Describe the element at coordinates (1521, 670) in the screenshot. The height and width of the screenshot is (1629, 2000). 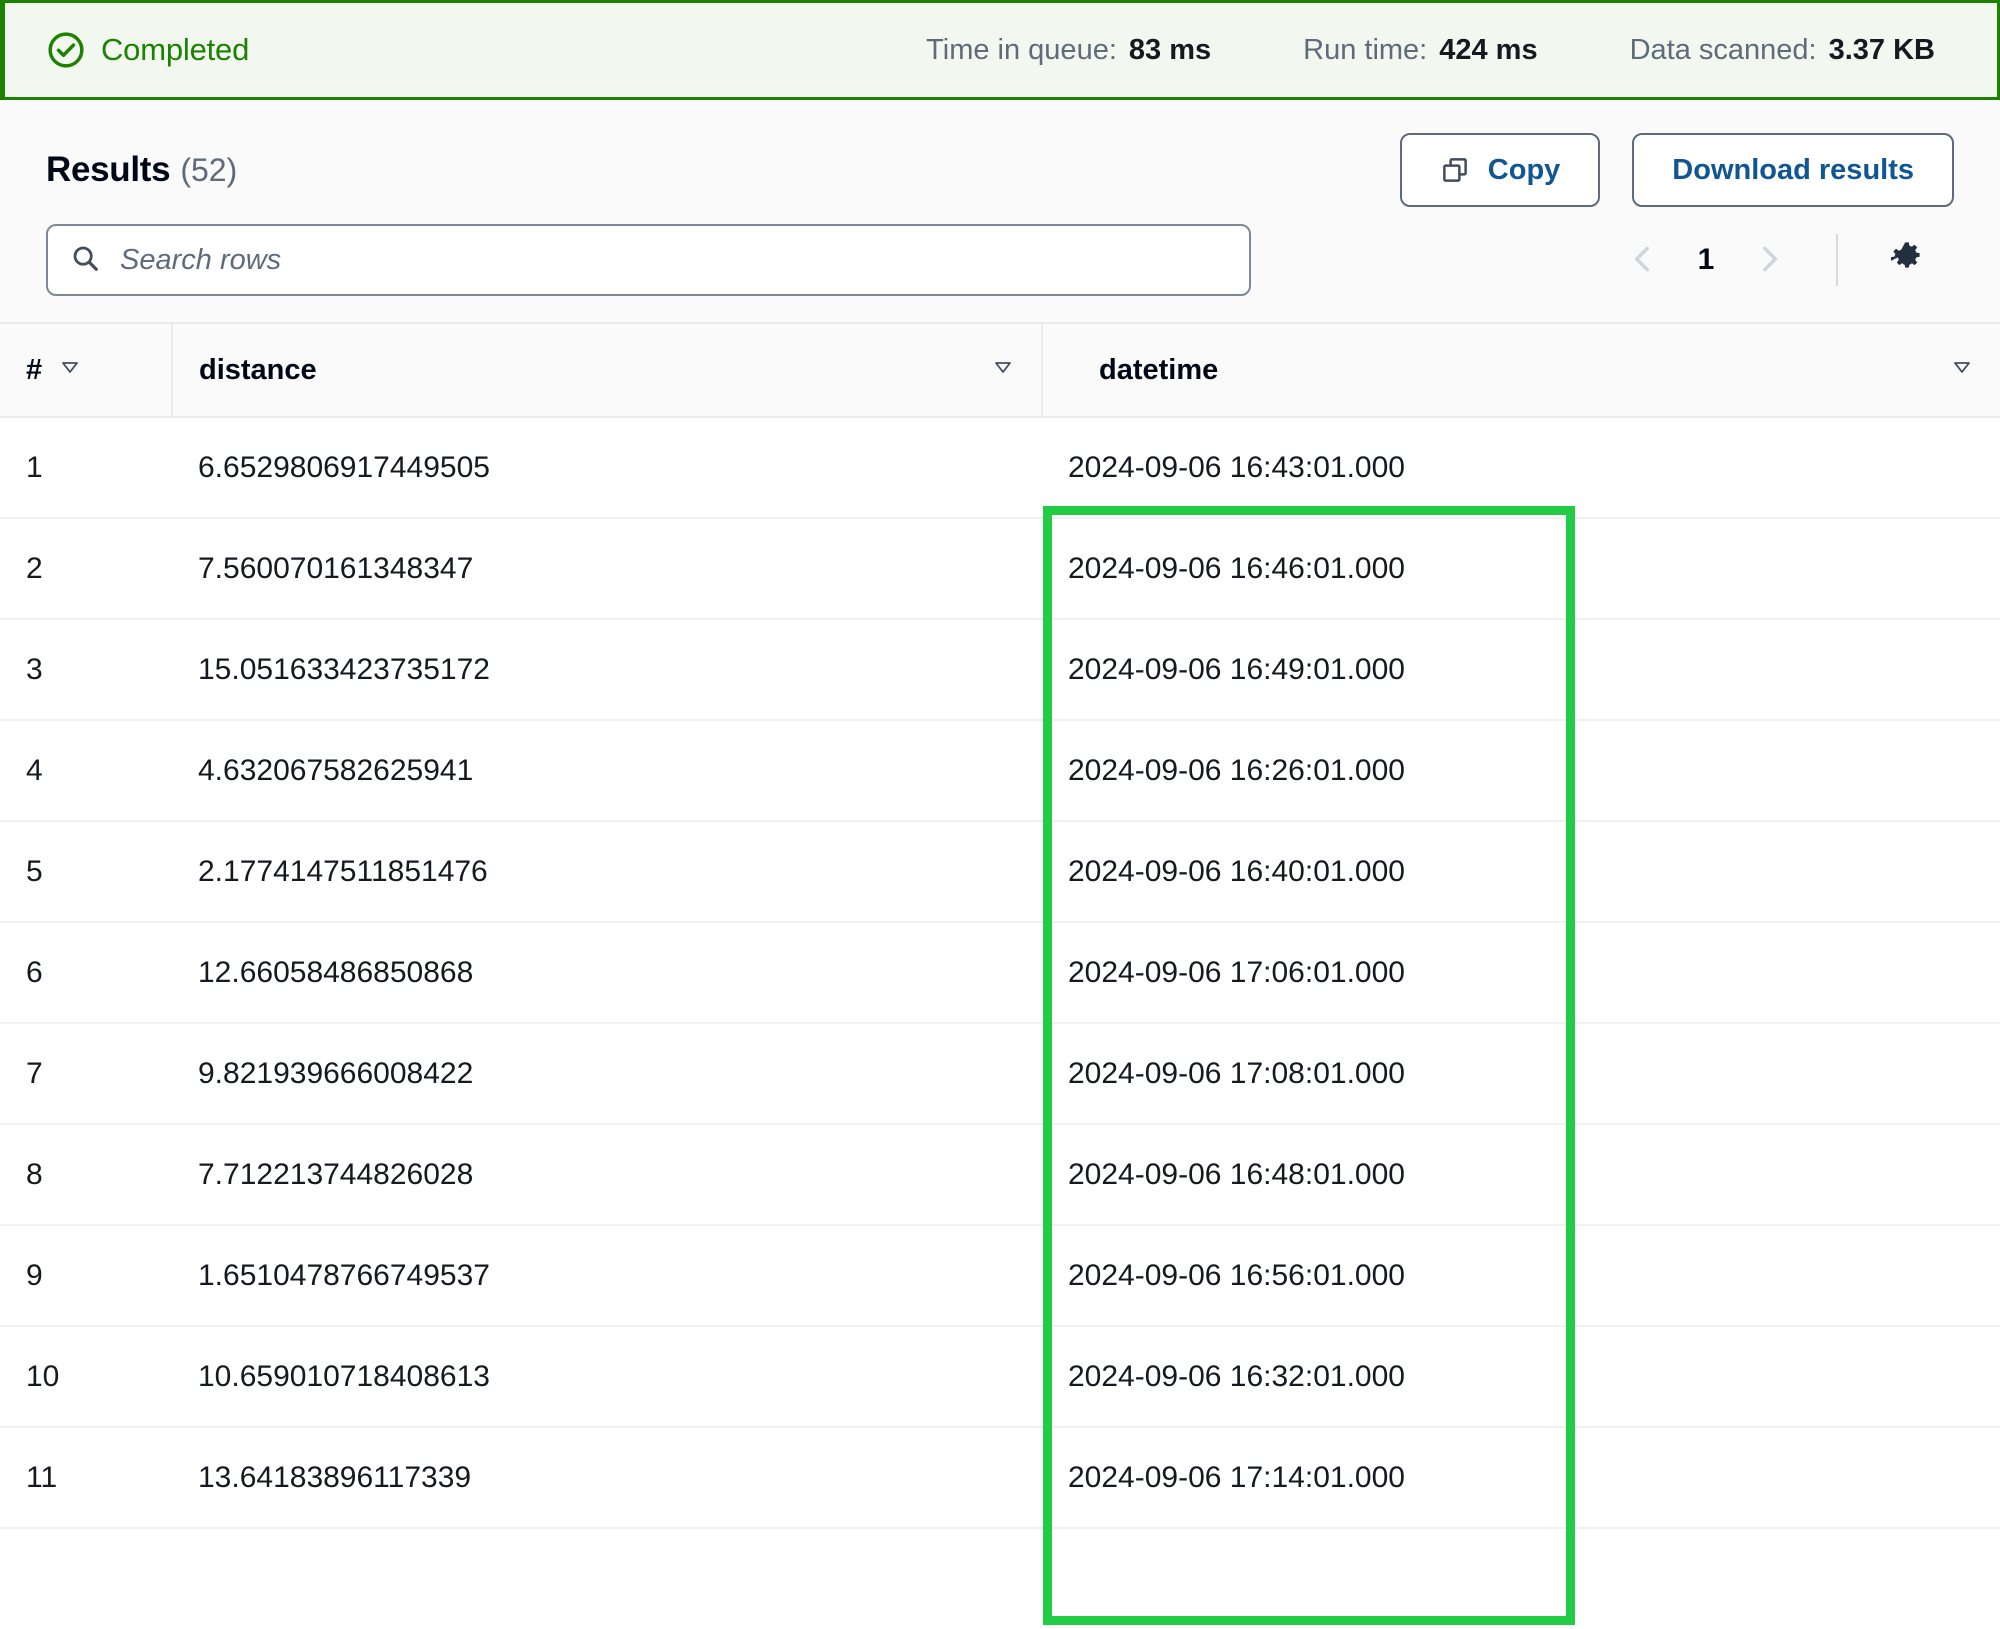
I see `cell-datetime: 2024-09-06 16:49:01.000` at that location.